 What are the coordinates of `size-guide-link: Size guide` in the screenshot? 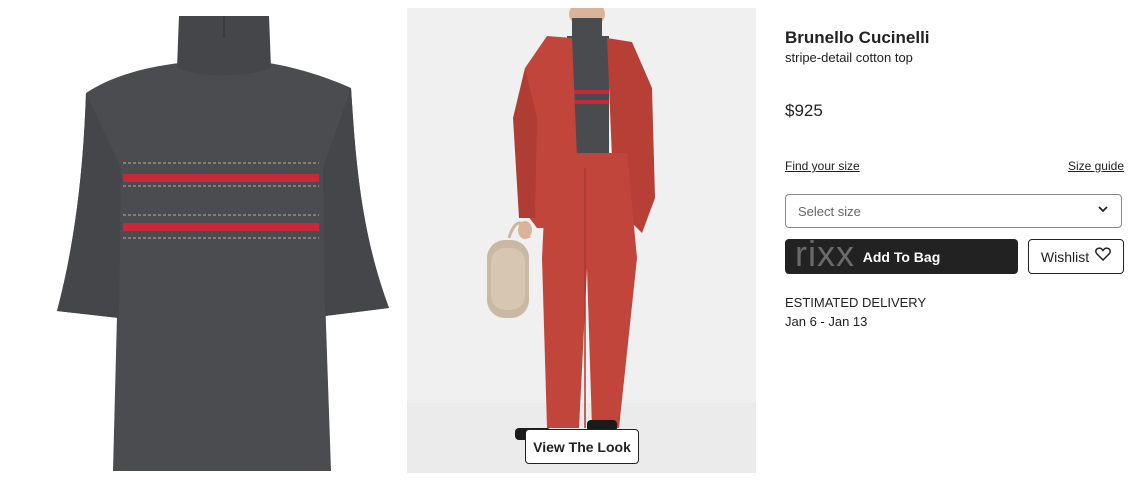 It's located at (1096, 166).